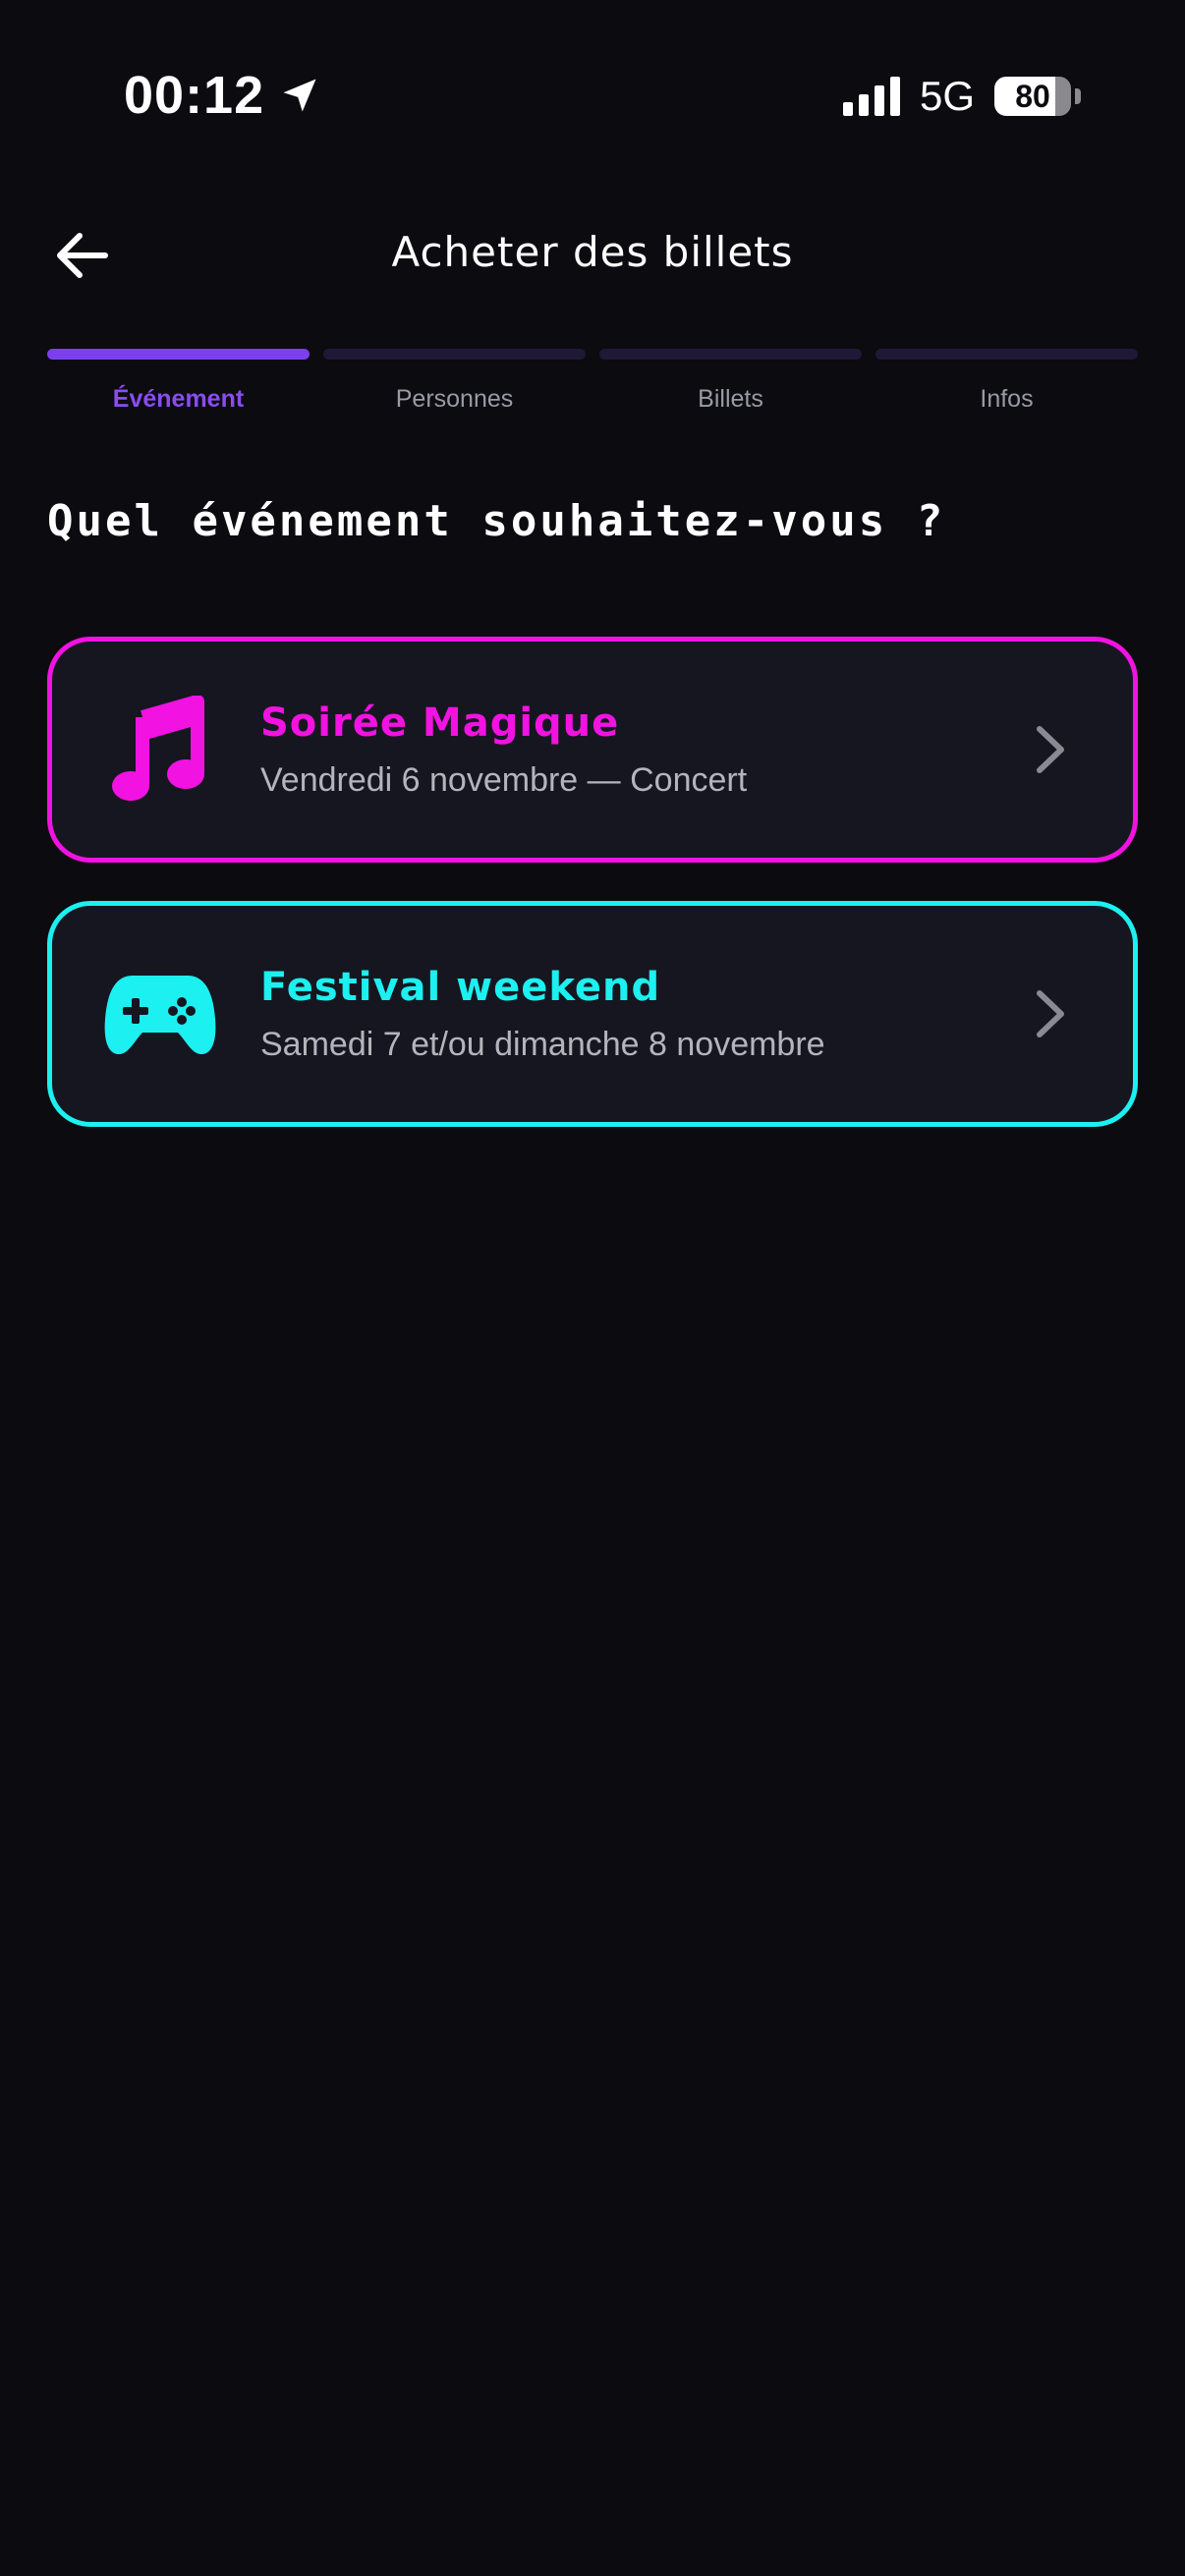 The height and width of the screenshot is (2576, 1185). I want to click on event-title: Soirée Magique, so click(440, 723).